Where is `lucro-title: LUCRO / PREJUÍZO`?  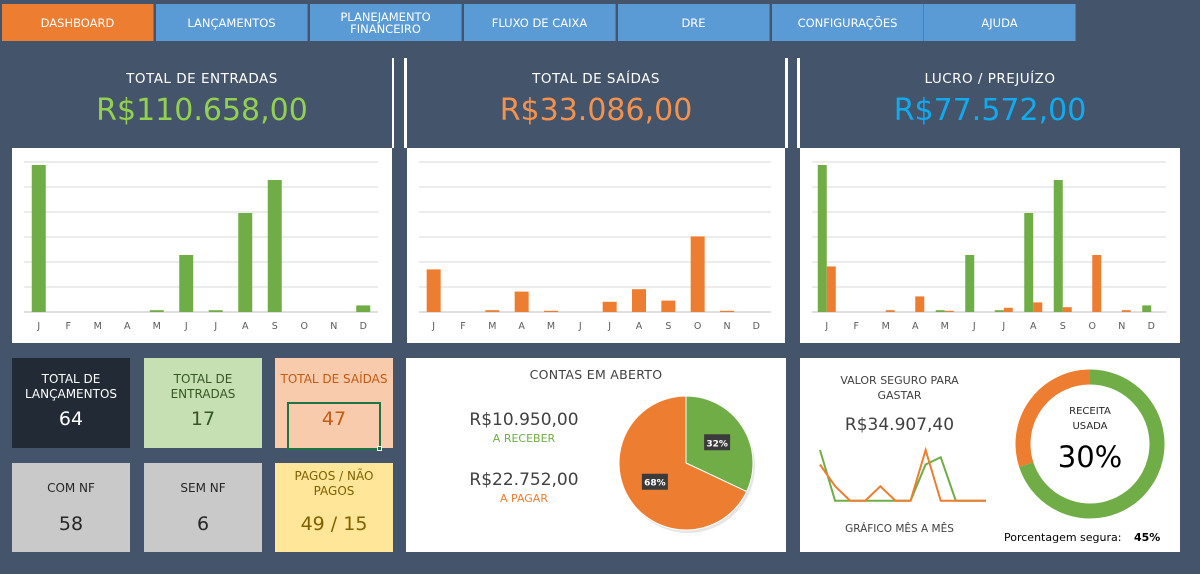 lucro-title: LUCRO / PREJUÍZO is located at coordinates (990, 79).